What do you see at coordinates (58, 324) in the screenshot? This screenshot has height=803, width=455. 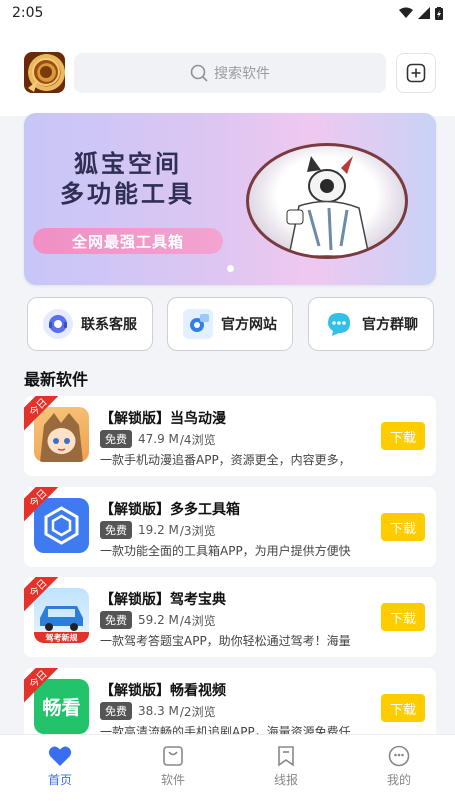 I see `customer-service-icon` at bounding box center [58, 324].